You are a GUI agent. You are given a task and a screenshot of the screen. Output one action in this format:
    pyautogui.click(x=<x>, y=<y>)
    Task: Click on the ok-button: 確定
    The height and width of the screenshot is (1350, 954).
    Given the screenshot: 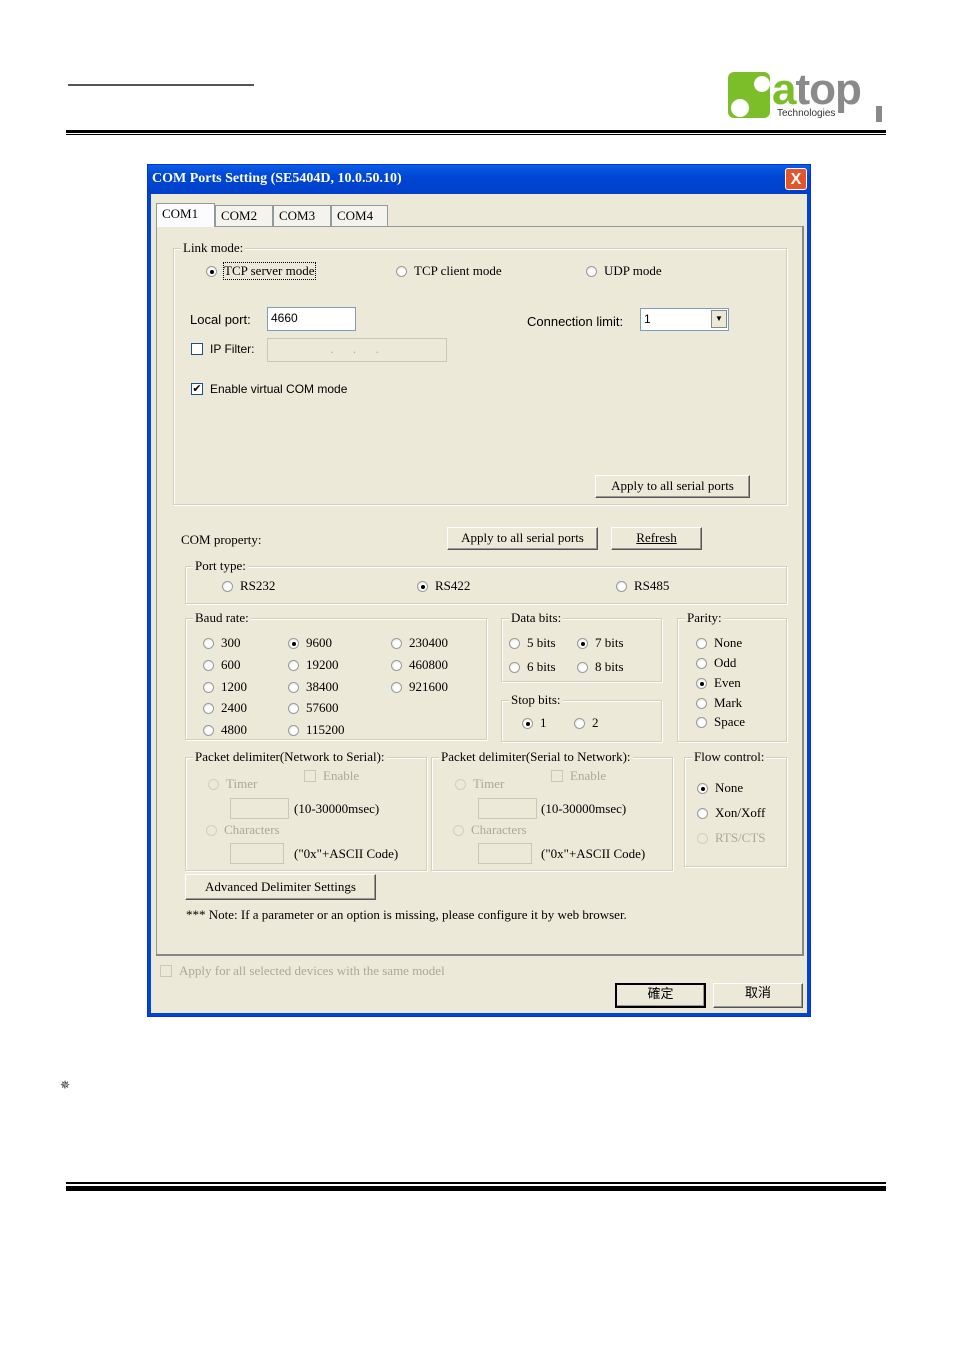 What is the action you would take?
    pyautogui.click(x=660, y=995)
    